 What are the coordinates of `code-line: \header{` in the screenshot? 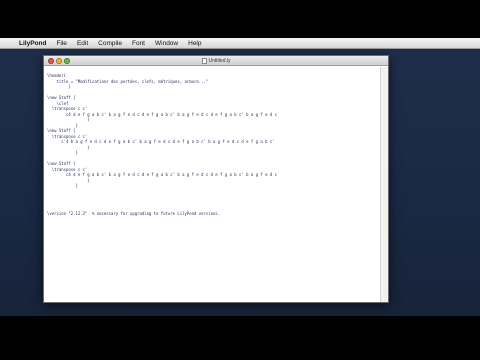 It's located at (56, 75).